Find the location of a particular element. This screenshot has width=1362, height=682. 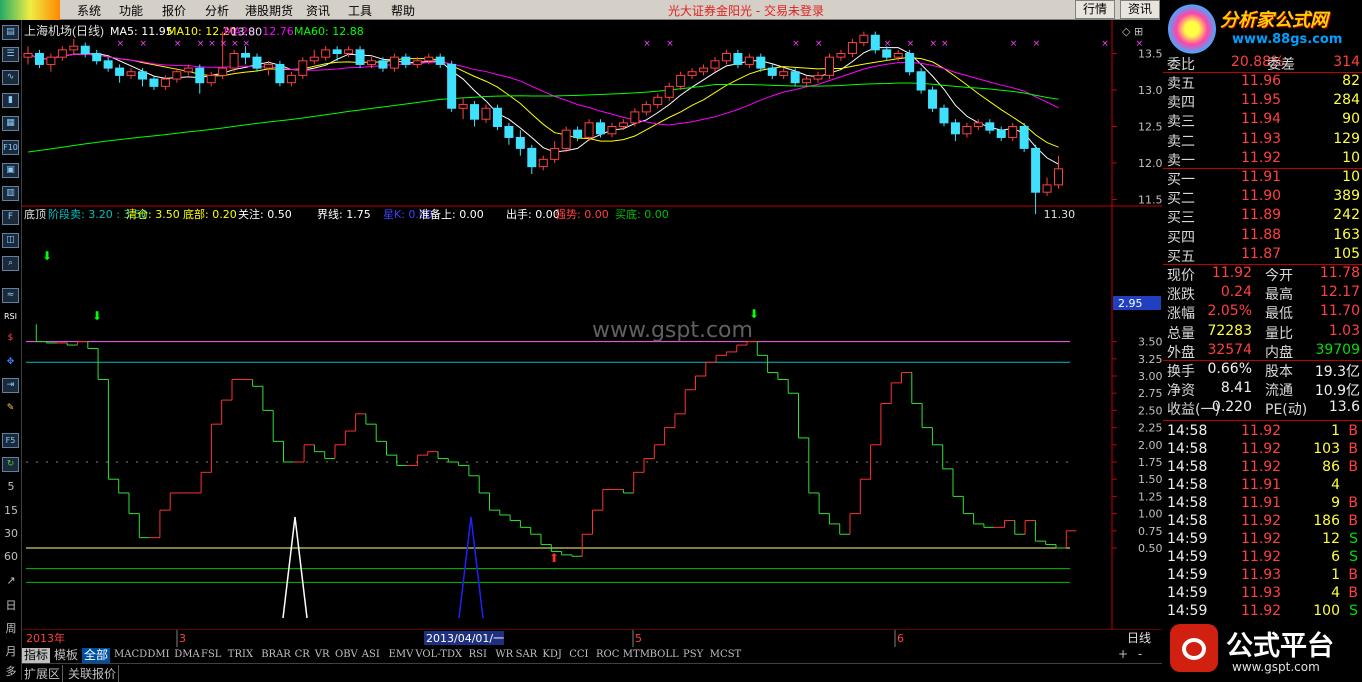

zoom-out-button: - is located at coordinates (1140, 654).